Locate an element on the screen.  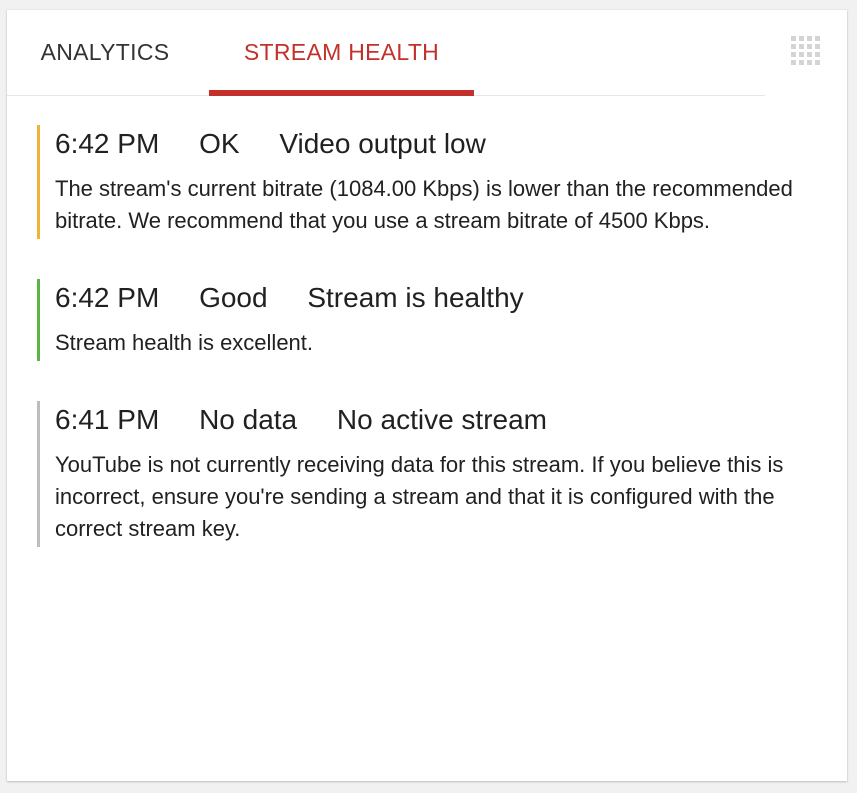
event-header: 6:41 PM No data No active stream is located at coordinates (436, 419).